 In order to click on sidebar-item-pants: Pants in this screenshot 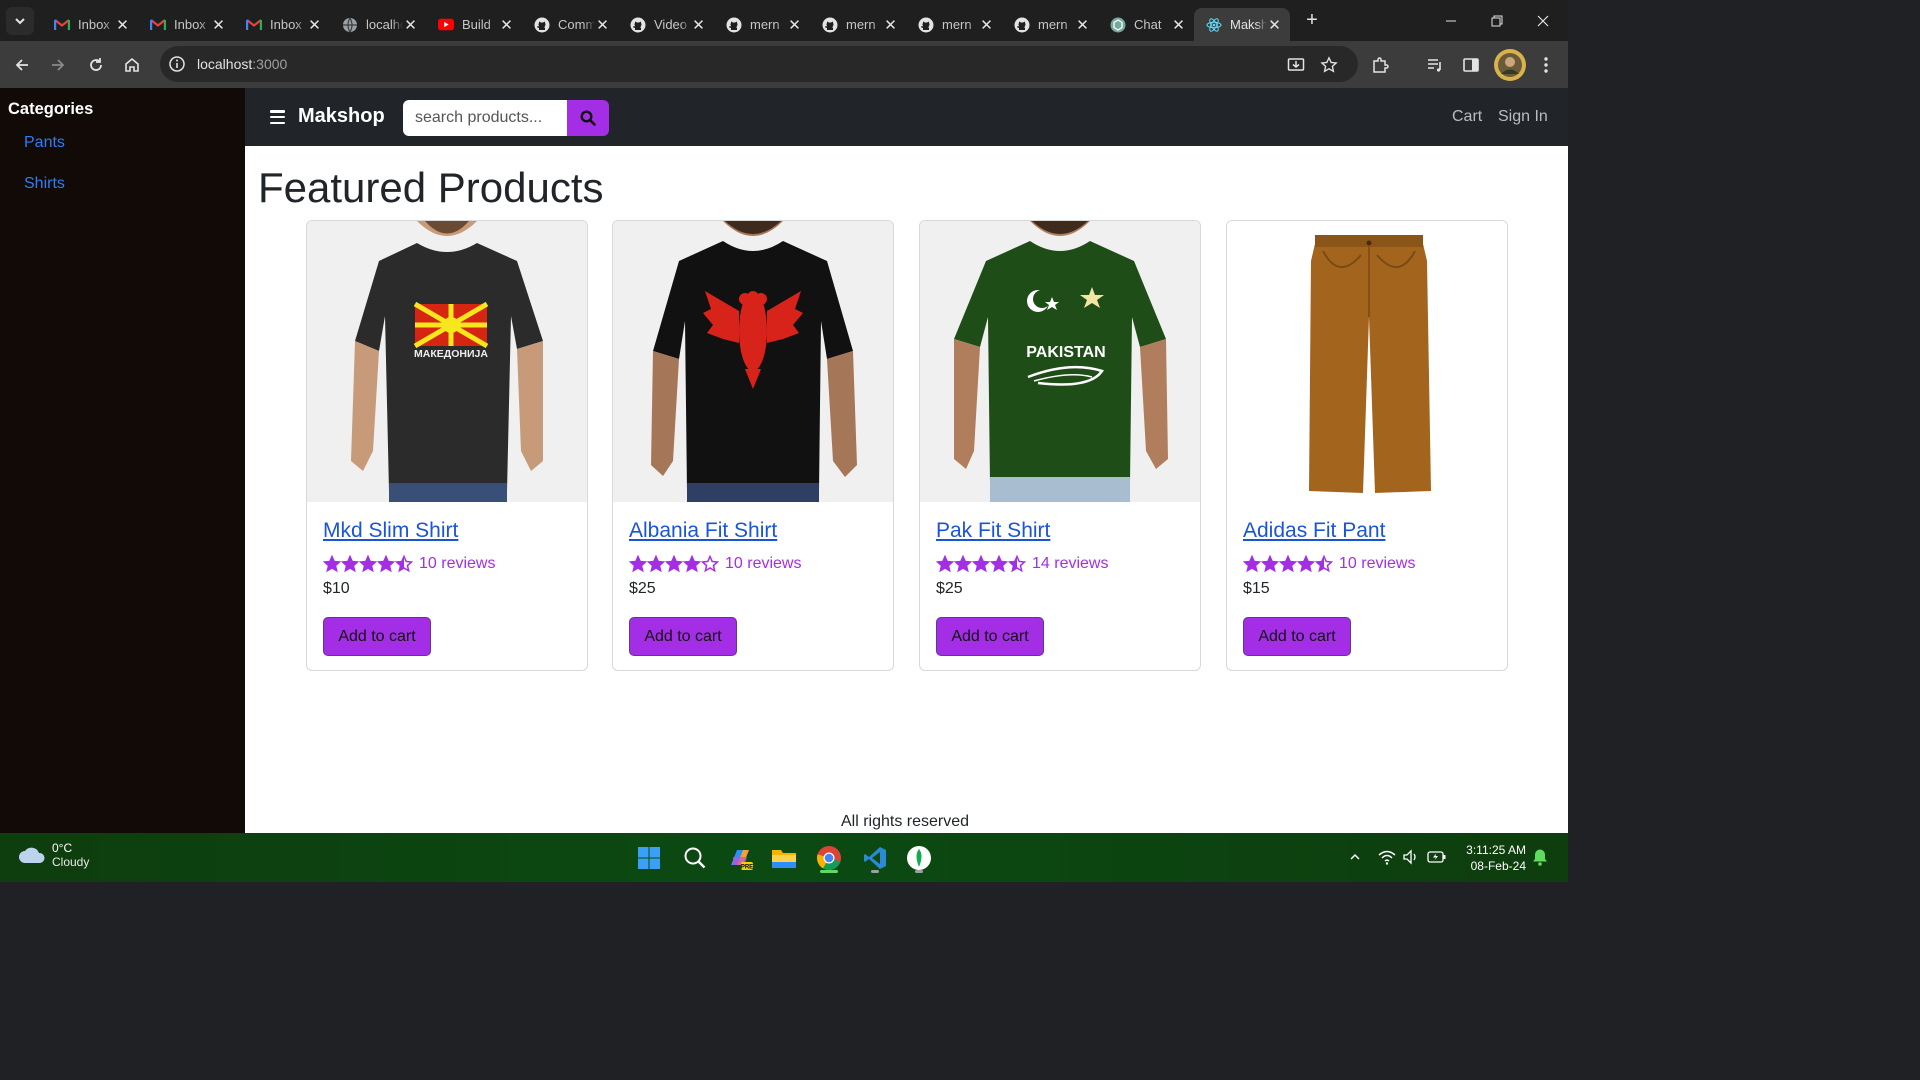, I will do `click(44, 143)`.